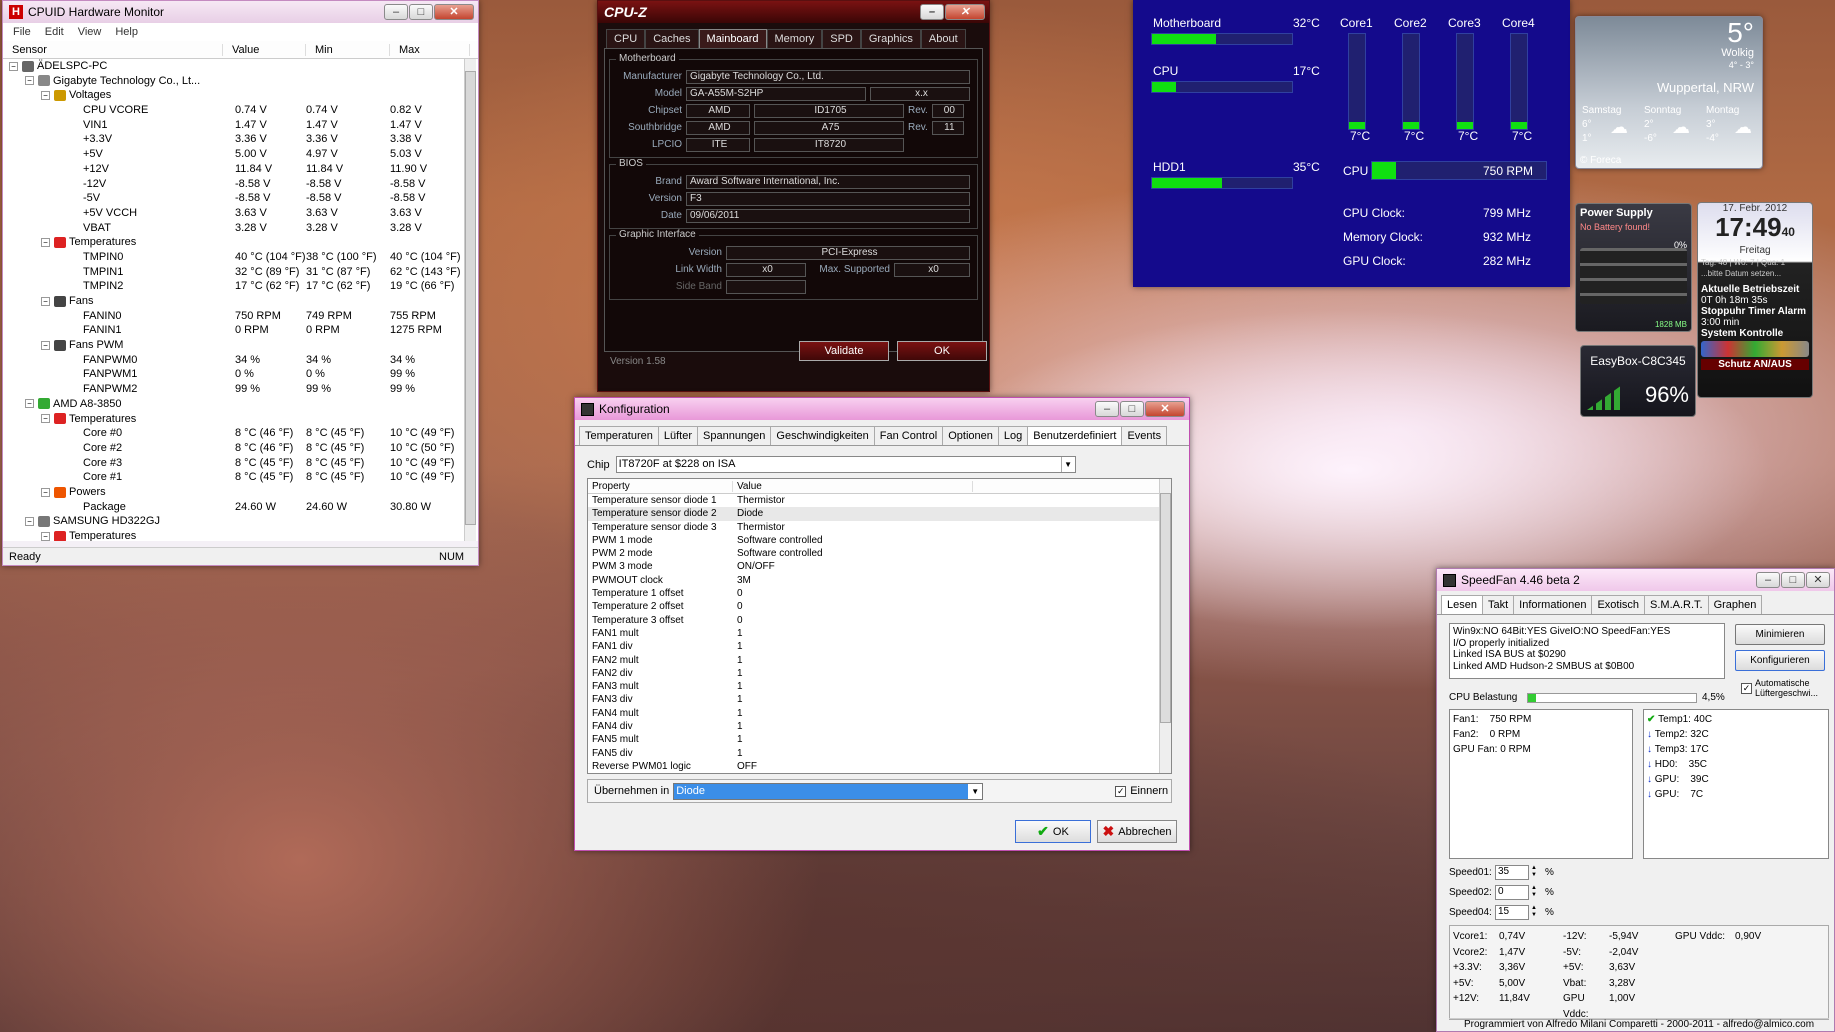  Describe the element at coordinates (240, 389) in the screenshot. I see `sensor-row: FANPWM2 99 % 99 % 99 %` at that location.